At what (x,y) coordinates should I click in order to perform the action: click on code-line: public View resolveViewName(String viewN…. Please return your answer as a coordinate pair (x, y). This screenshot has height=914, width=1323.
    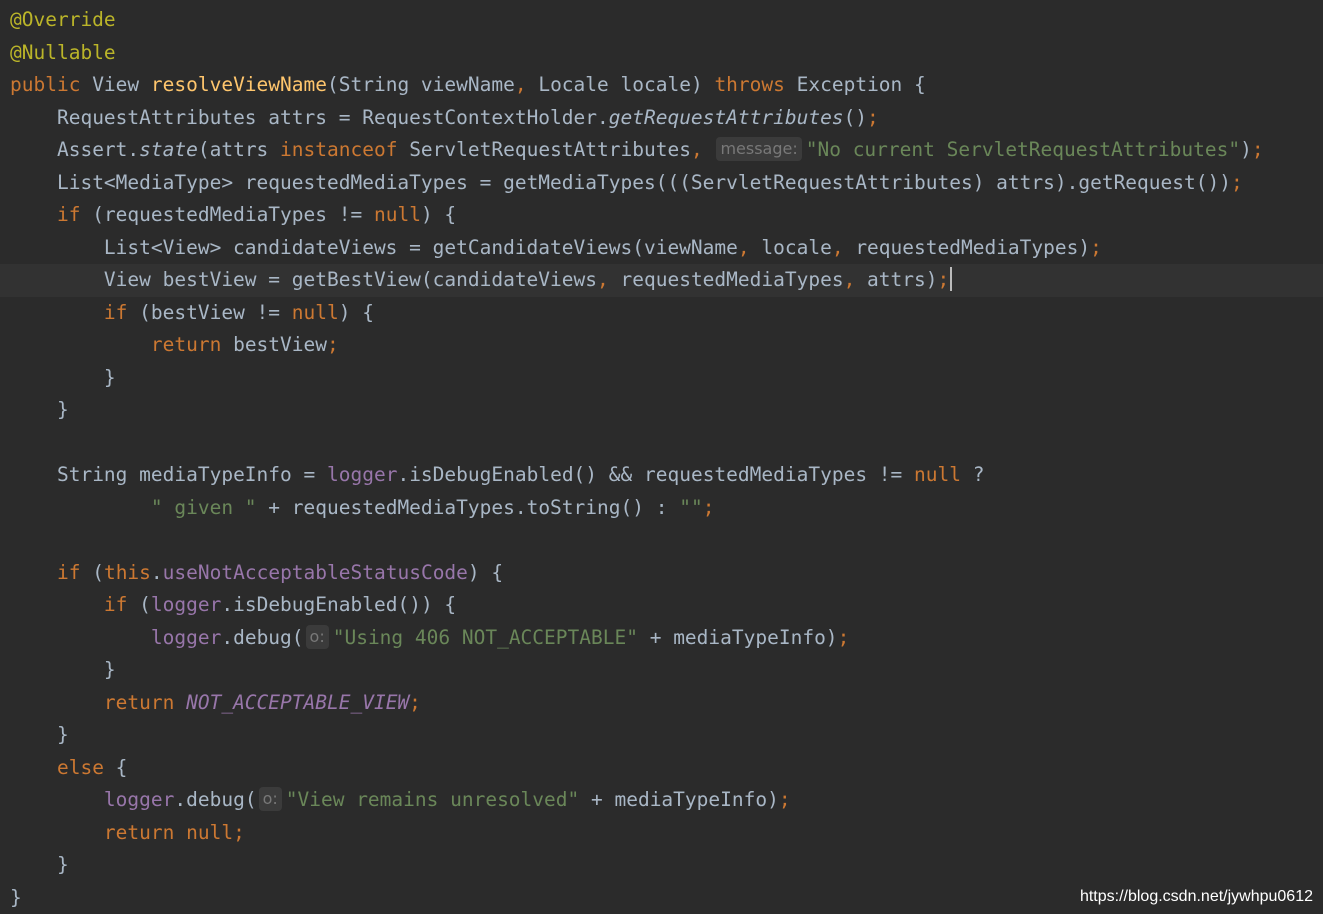
    Looking at the image, I should click on (661, 85).